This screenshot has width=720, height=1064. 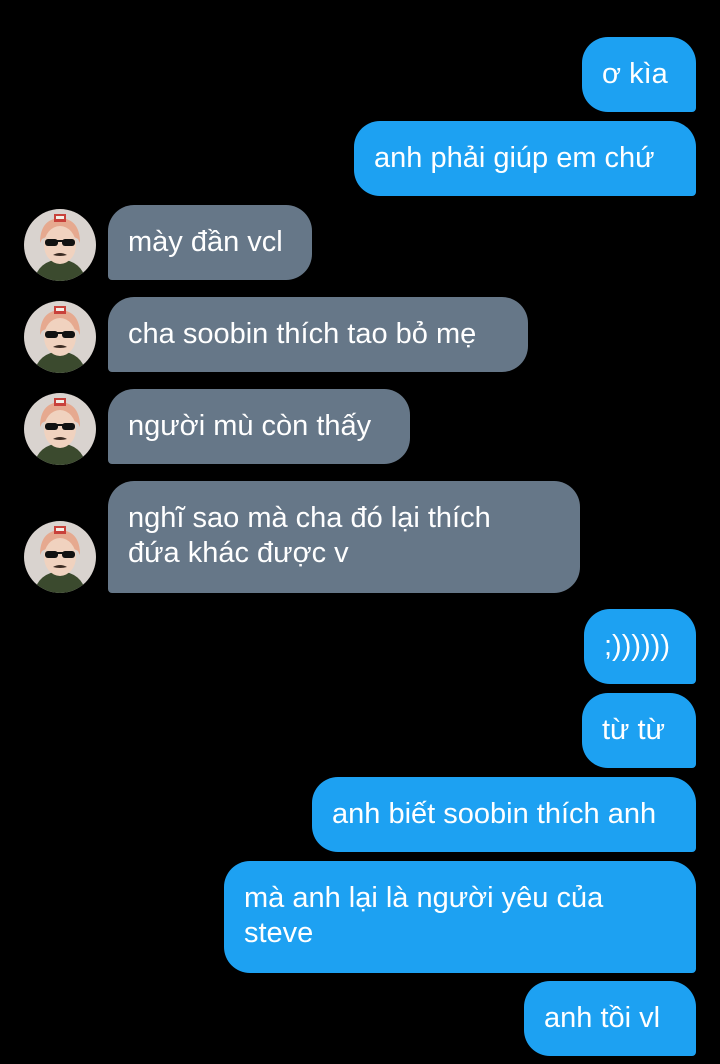 What do you see at coordinates (210, 242) in the screenshot?
I see `incoming-message: mày đần vcl` at bounding box center [210, 242].